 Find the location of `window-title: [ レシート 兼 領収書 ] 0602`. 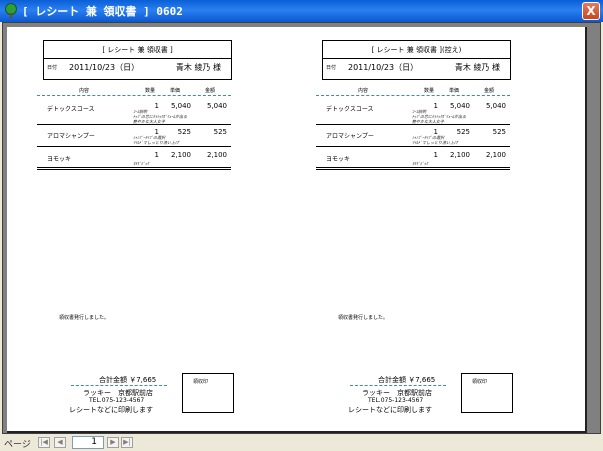

window-title: [ レシート 兼 領収書 ] 0602 is located at coordinates (102, 11).